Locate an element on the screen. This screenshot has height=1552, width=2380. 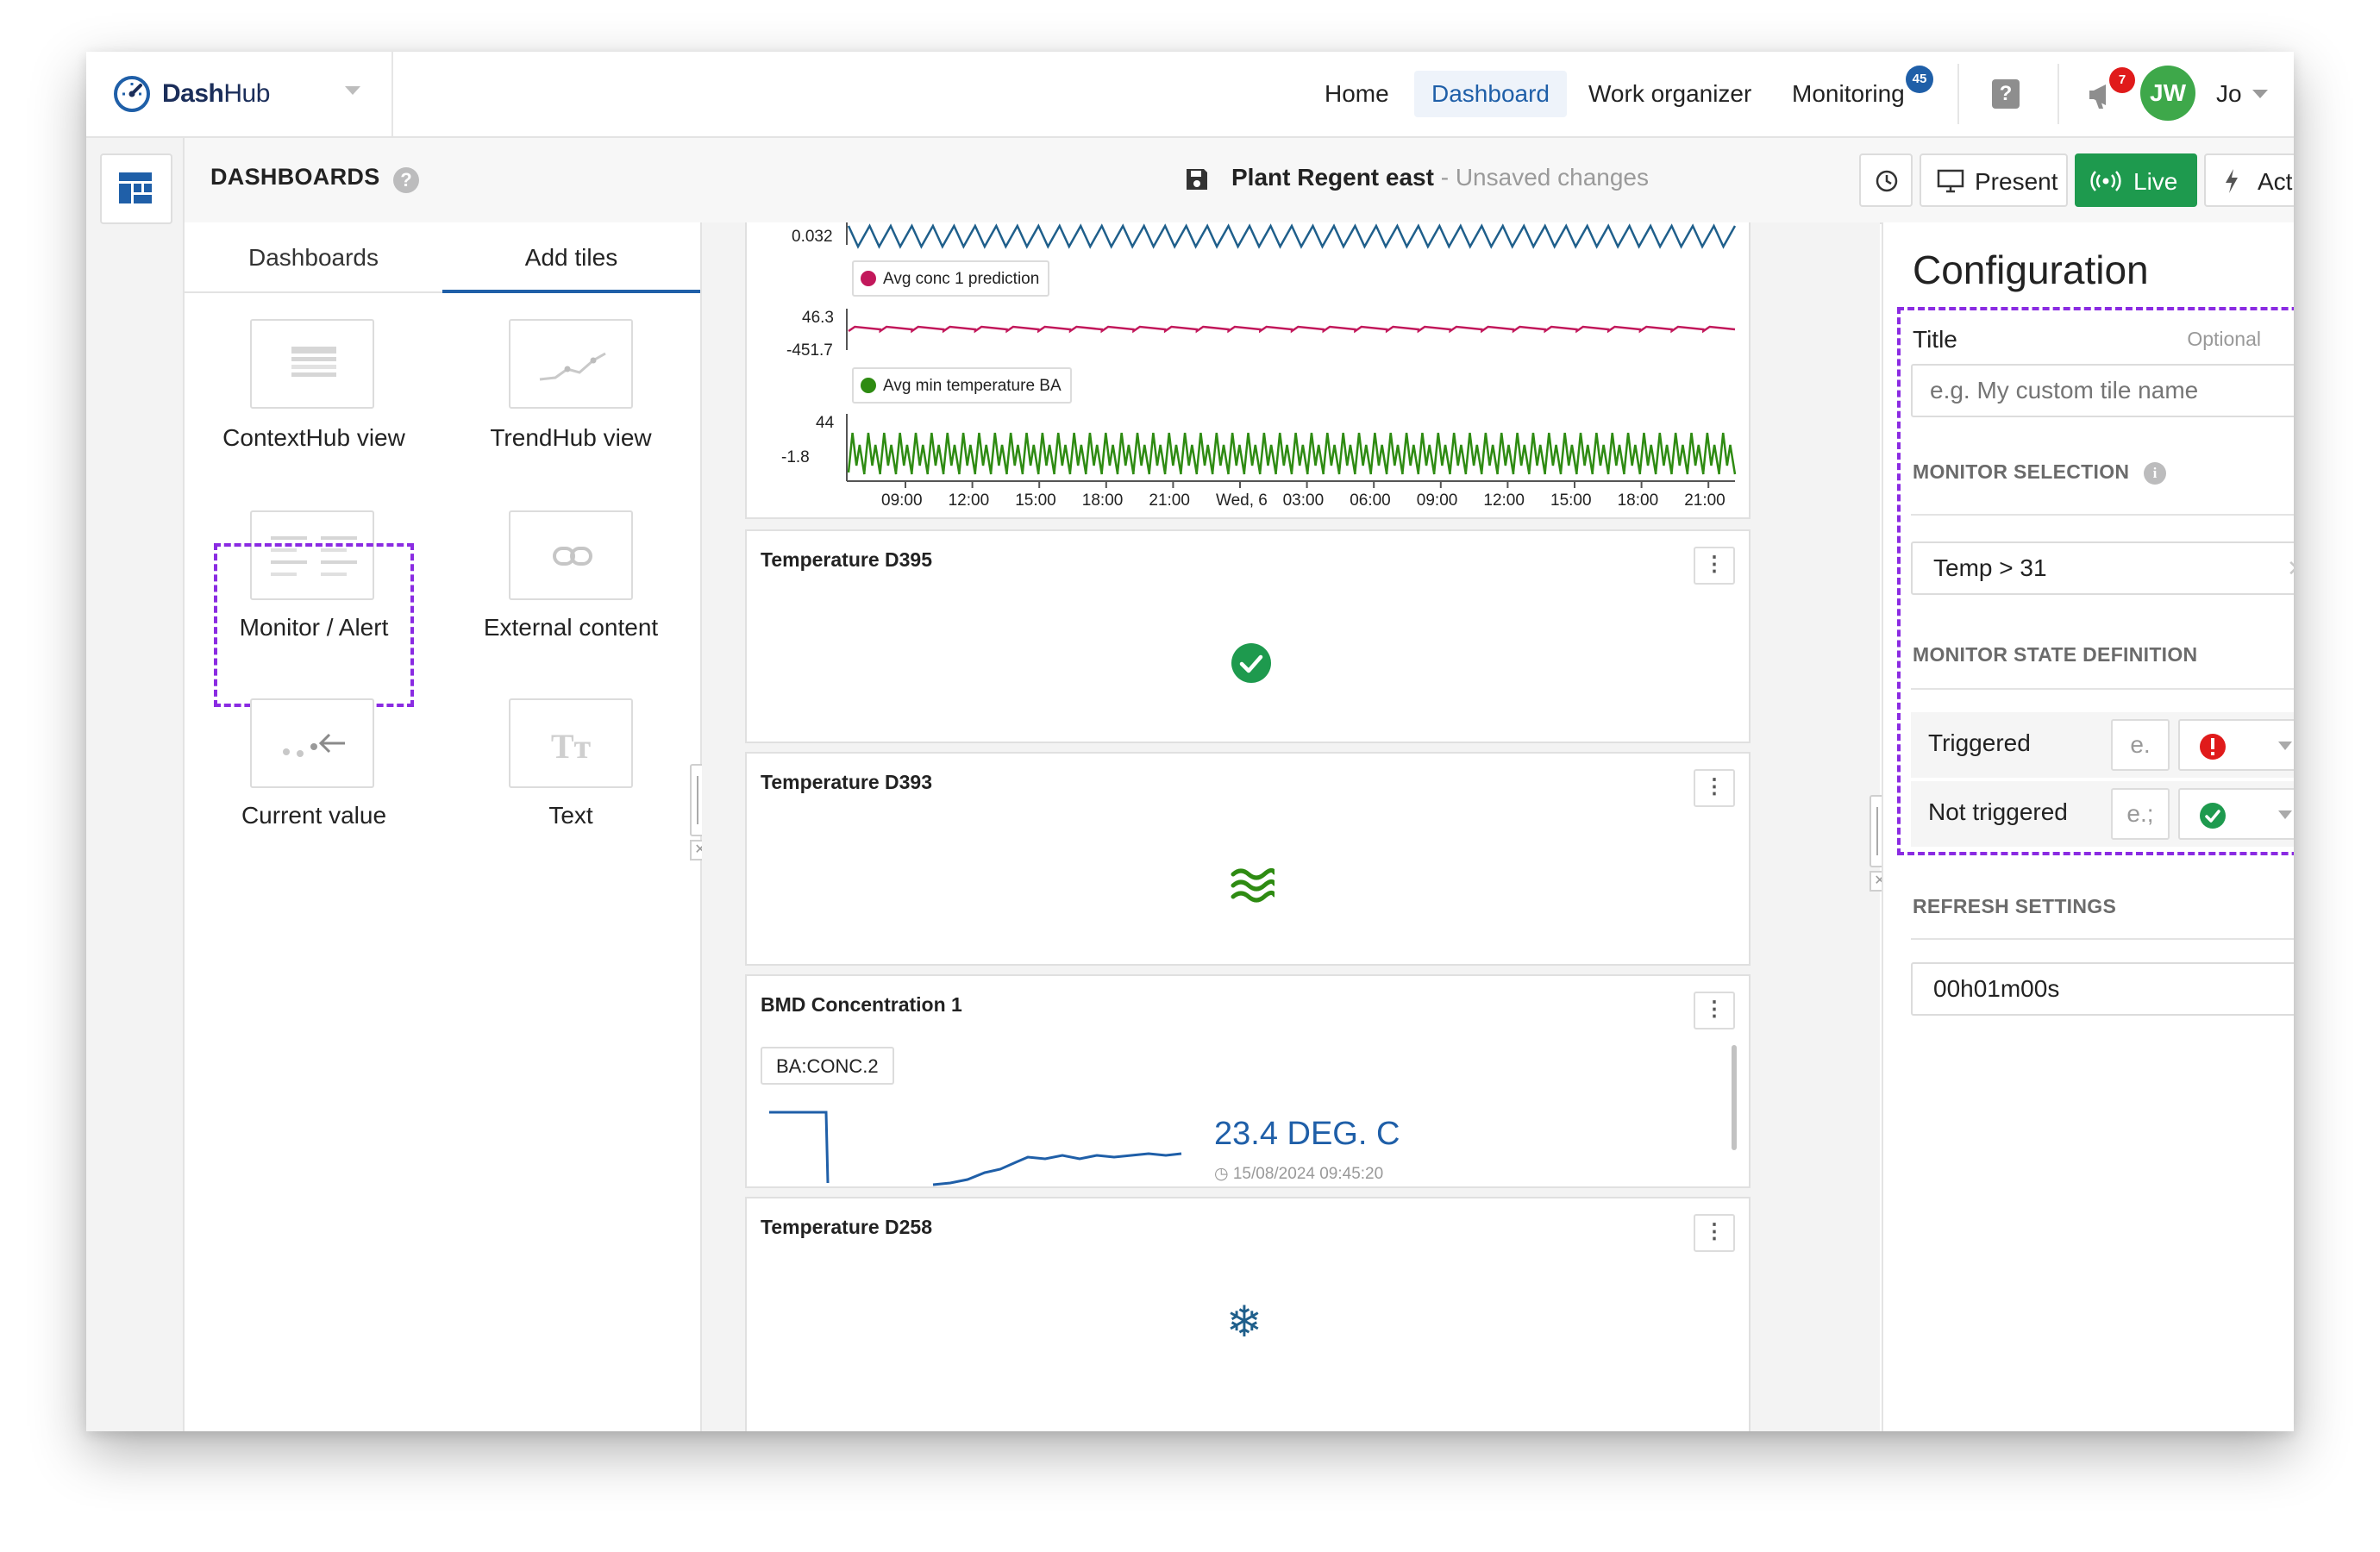
present-button: Present is located at coordinates (1994, 180).